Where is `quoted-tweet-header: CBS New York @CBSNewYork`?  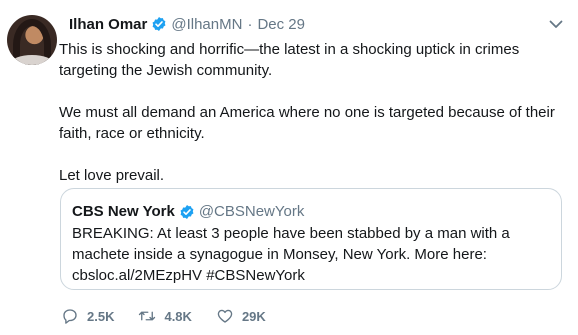
quoted-tweet-header: CBS New York @CBSNewYork is located at coordinates (188, 211).